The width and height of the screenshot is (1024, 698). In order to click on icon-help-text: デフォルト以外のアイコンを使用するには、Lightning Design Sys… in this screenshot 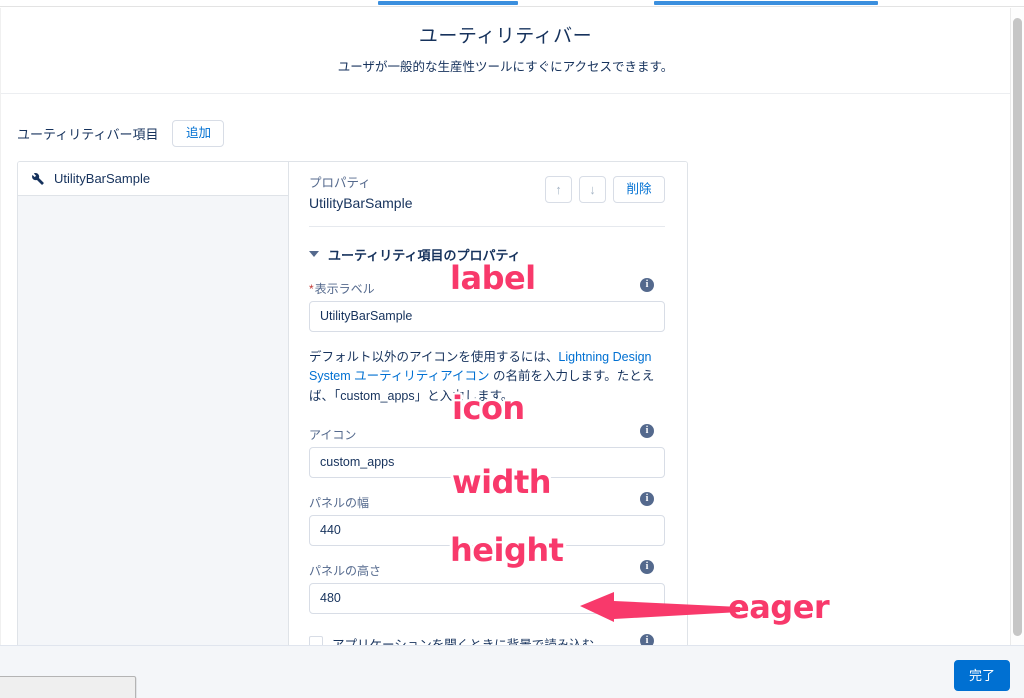, I will do `click(487, 377)`.